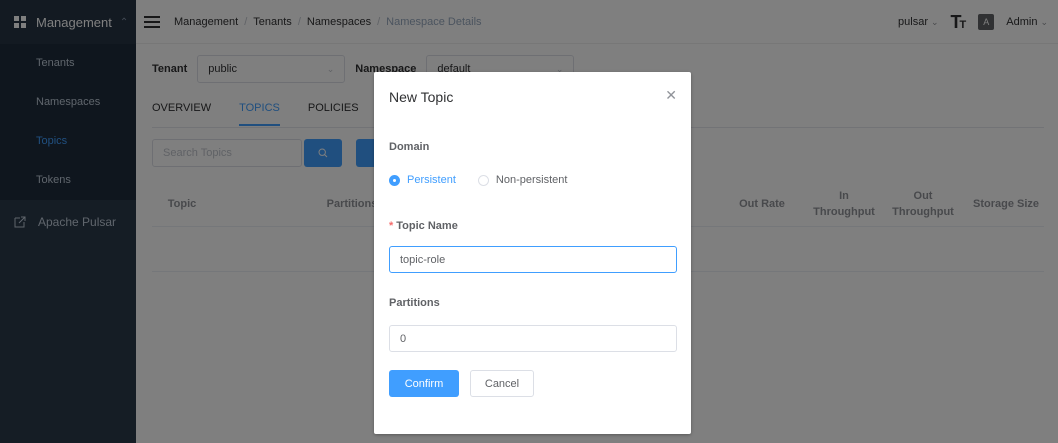 This screenshot has width=1058, height=443. What do you see at coordinates (391, 226) in the screenshot?
I see `required-asterisk: *` at bounding box center [391, 226].